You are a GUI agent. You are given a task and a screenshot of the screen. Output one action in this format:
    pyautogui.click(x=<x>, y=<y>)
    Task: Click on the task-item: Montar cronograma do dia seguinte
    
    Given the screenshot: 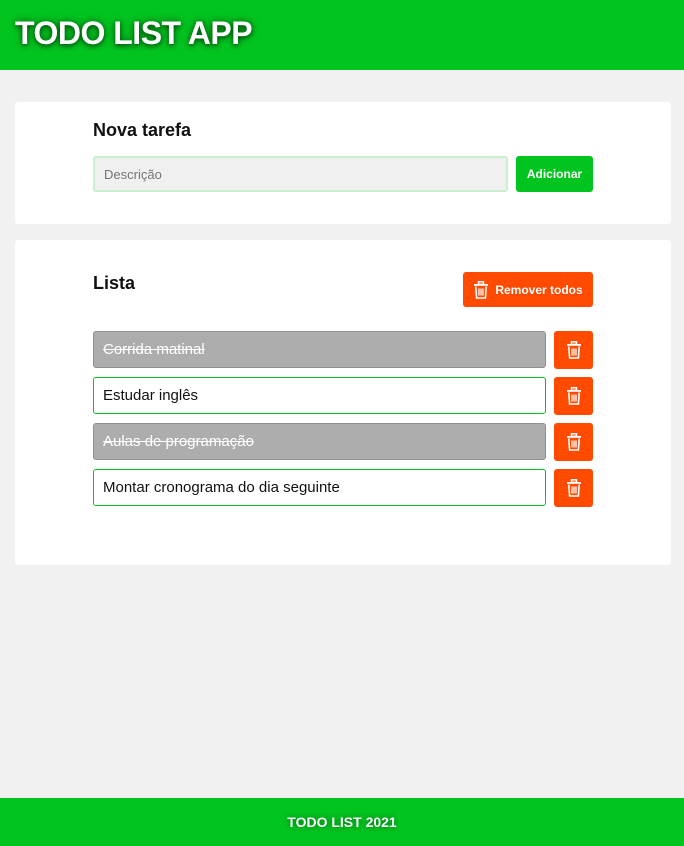 What is the action you would take?
    pyautogui.click(x=343, y=488)
    